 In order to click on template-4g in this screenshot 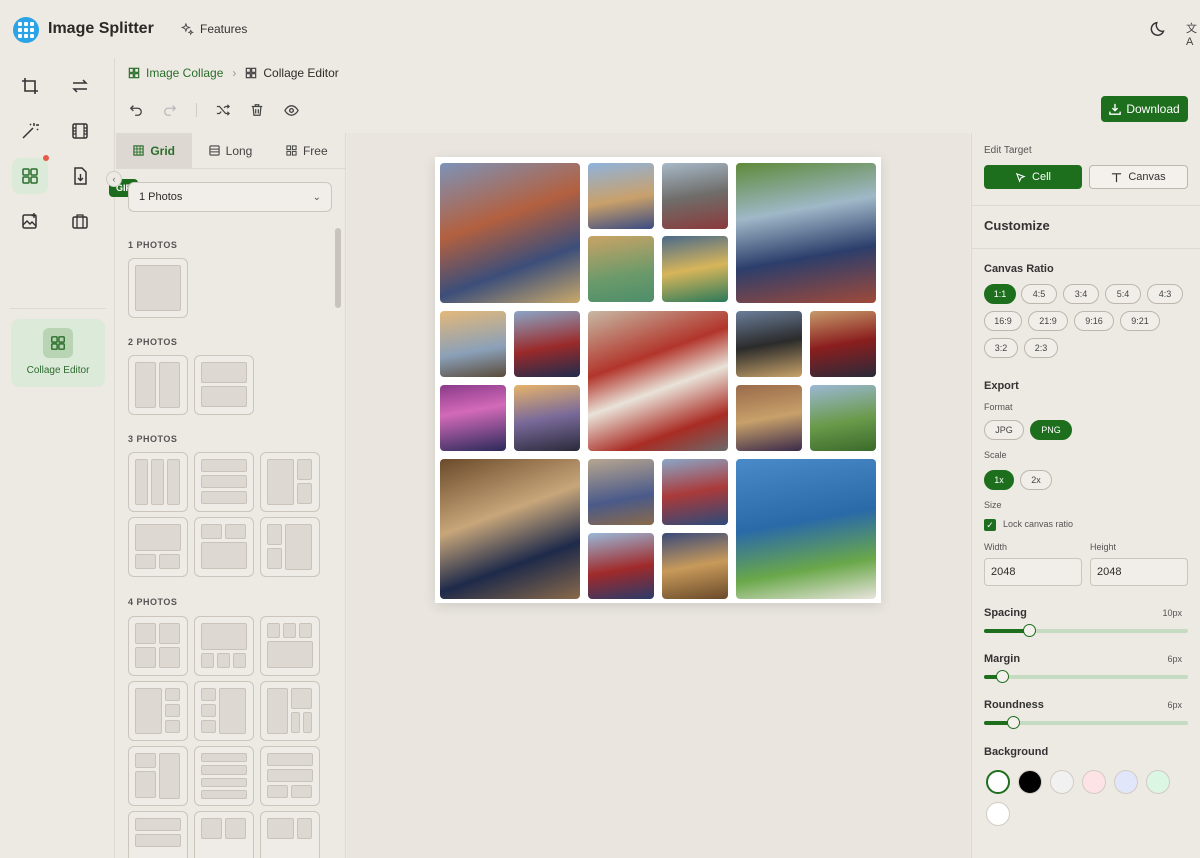, I will do `click(158, 776)`.